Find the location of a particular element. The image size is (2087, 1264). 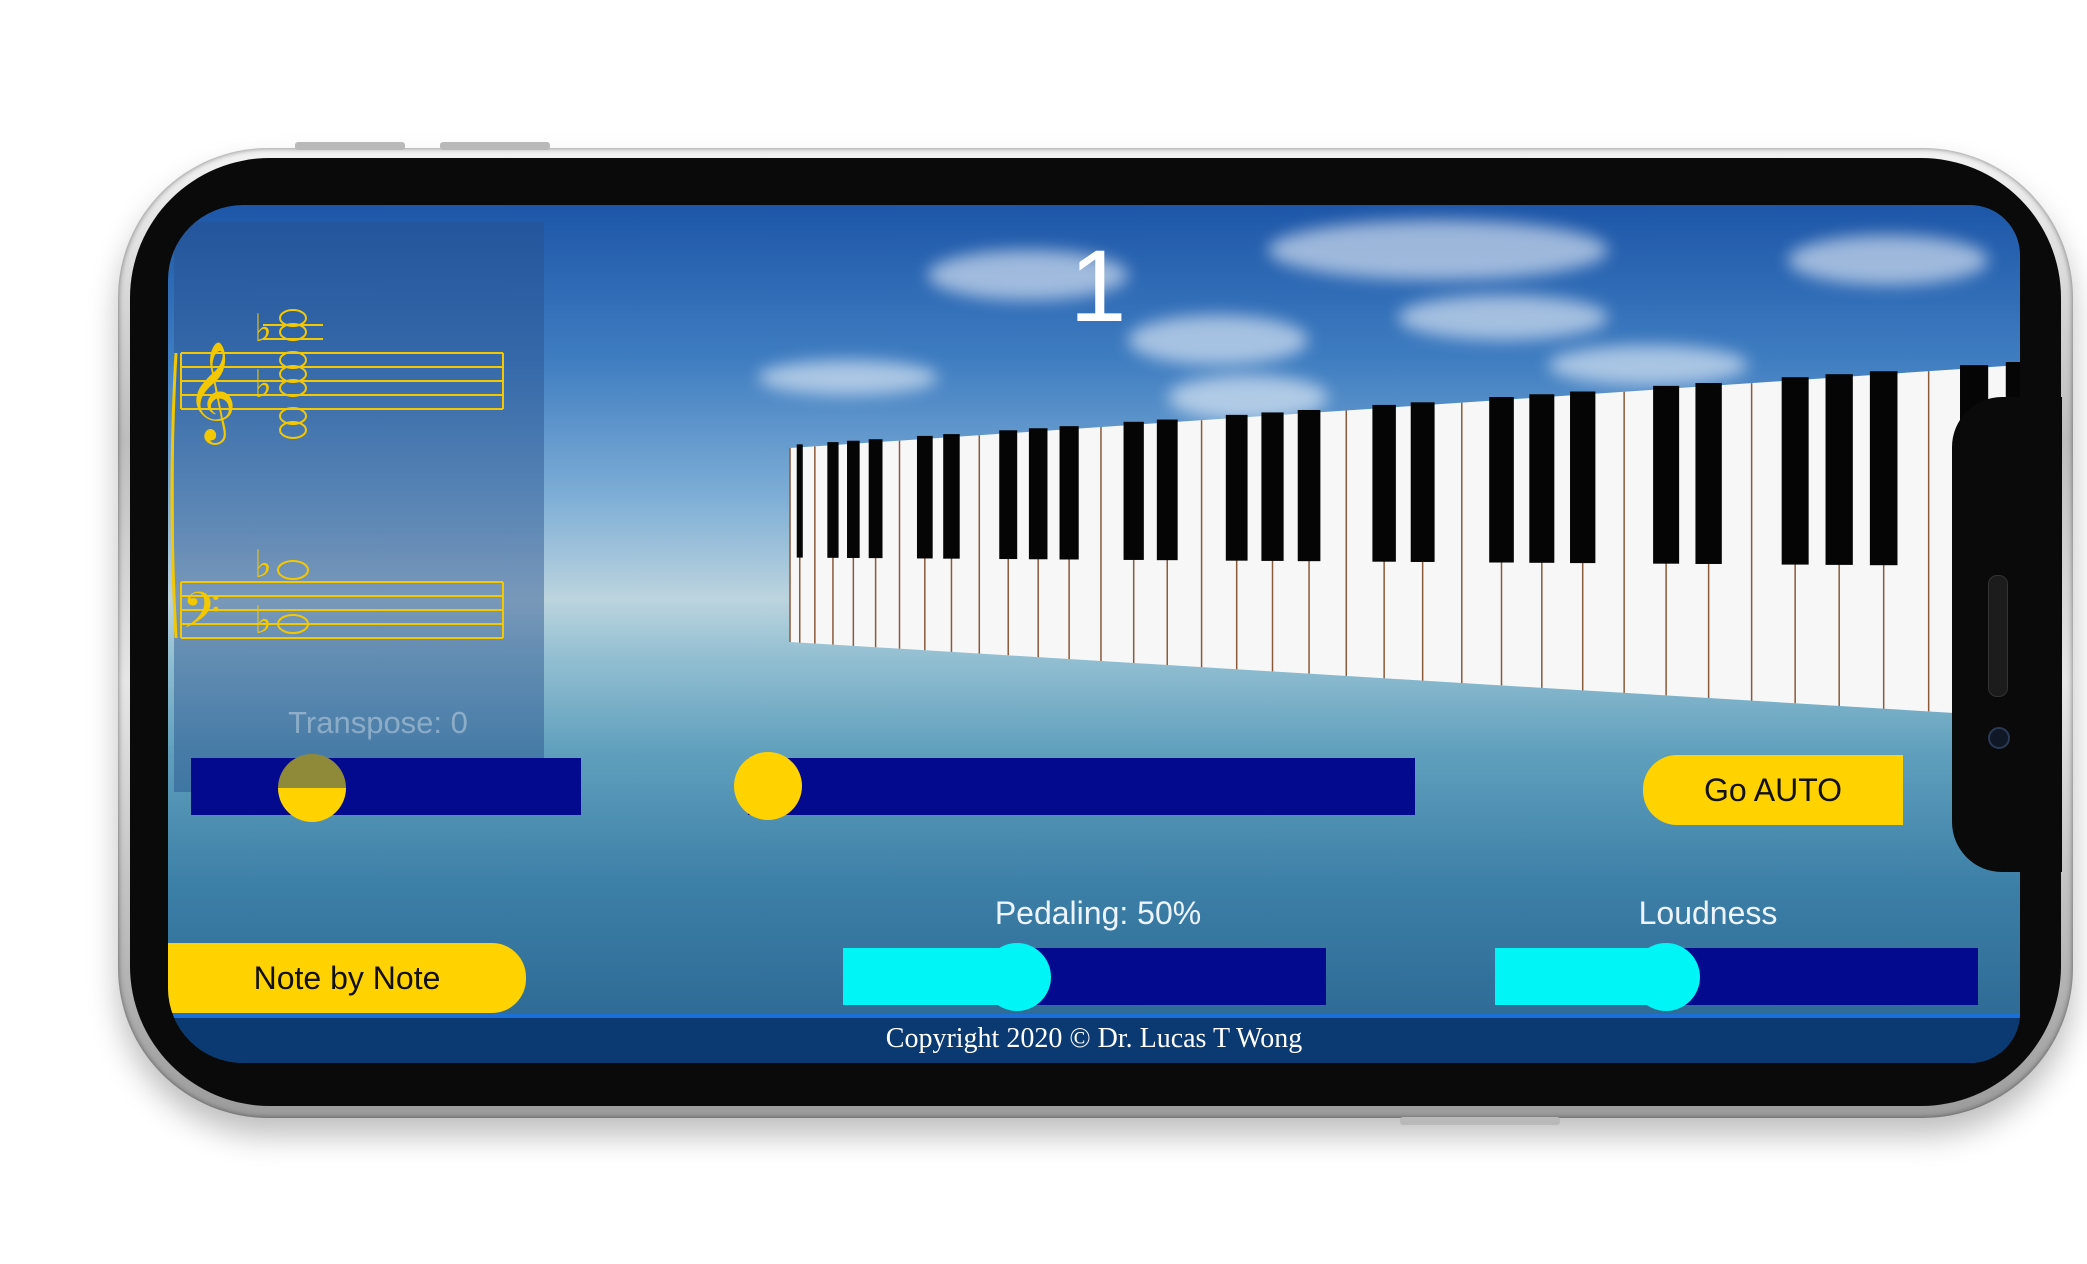

loudness-slider is located at coordinates (1736, 976).